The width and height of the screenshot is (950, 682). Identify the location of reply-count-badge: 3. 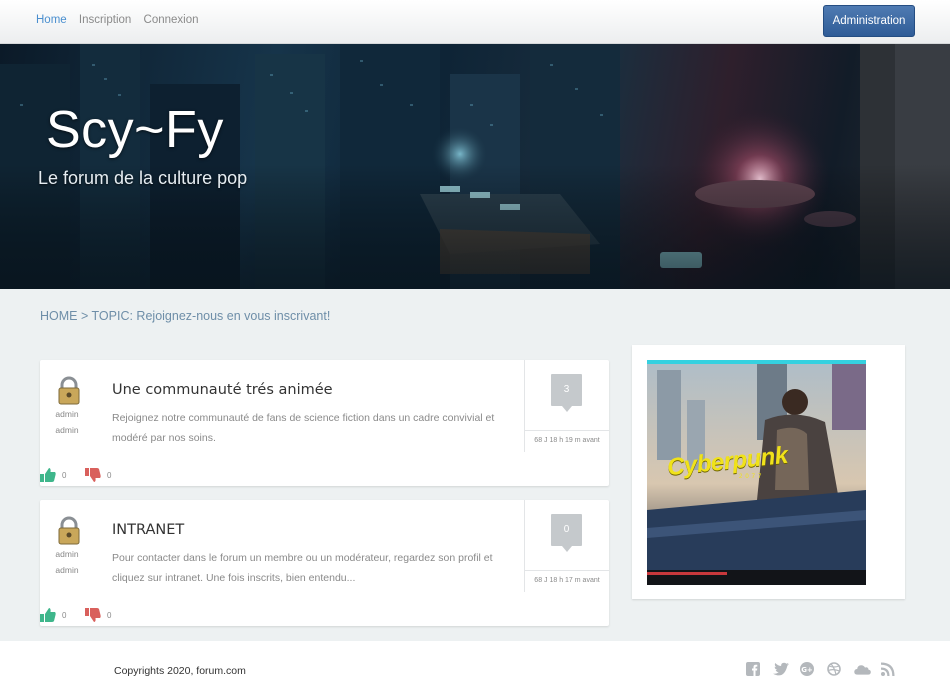
(566, 393).